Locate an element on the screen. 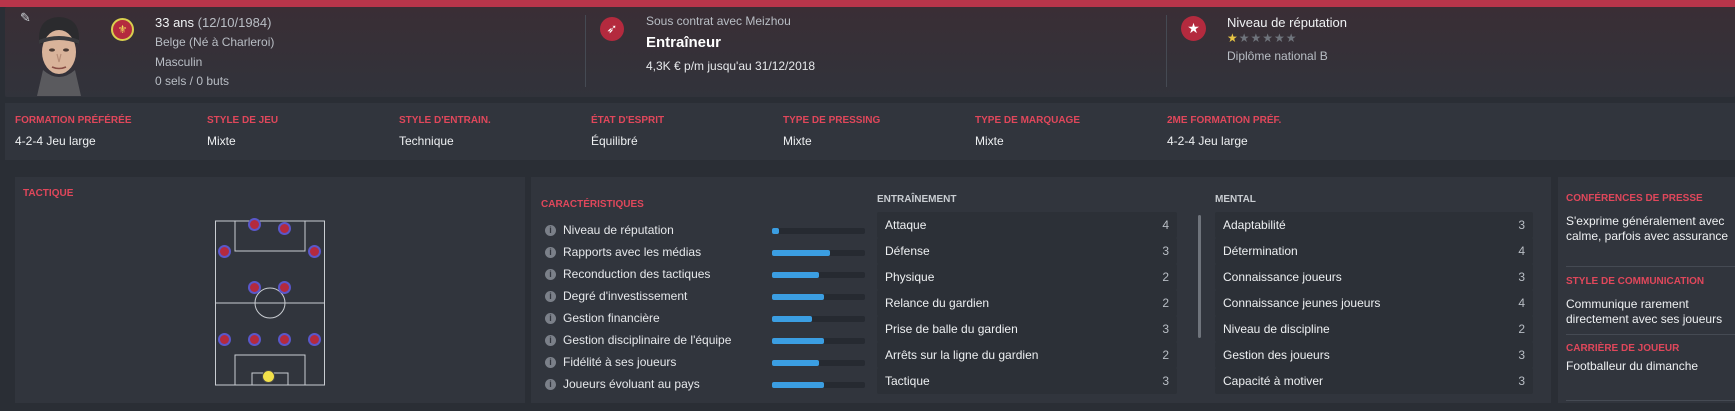 Image resolution: width=1735 pixels, height=411 pixels. attr-label: TYPE DE PRESSING is located at coordinates (832, 120).